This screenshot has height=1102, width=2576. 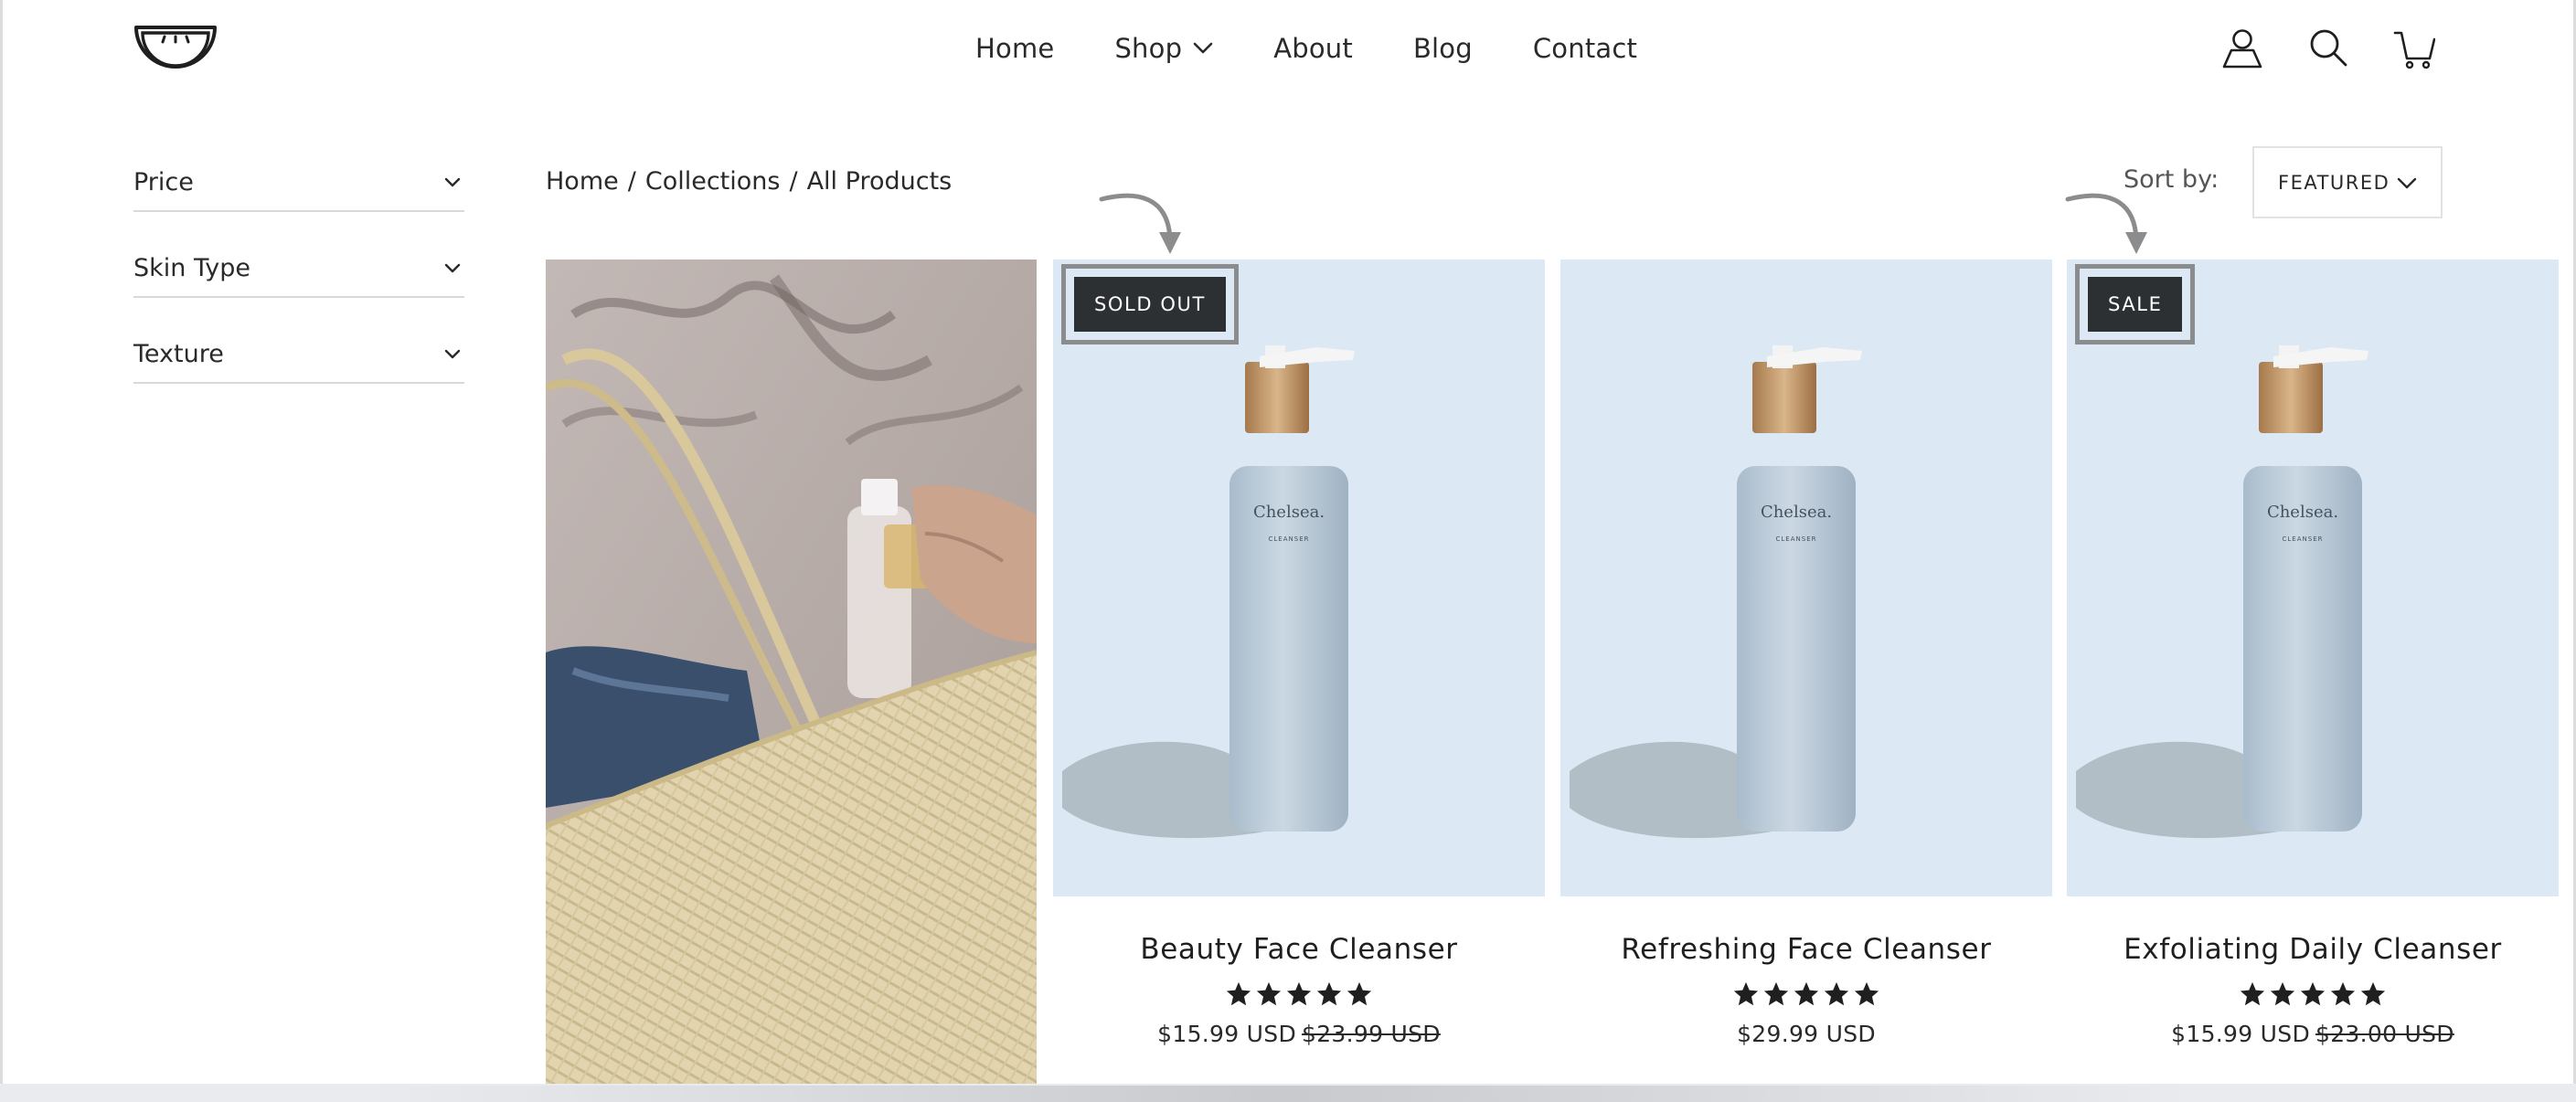 I want to click on nav-shop: Shop, so click(x=1163, y=48).